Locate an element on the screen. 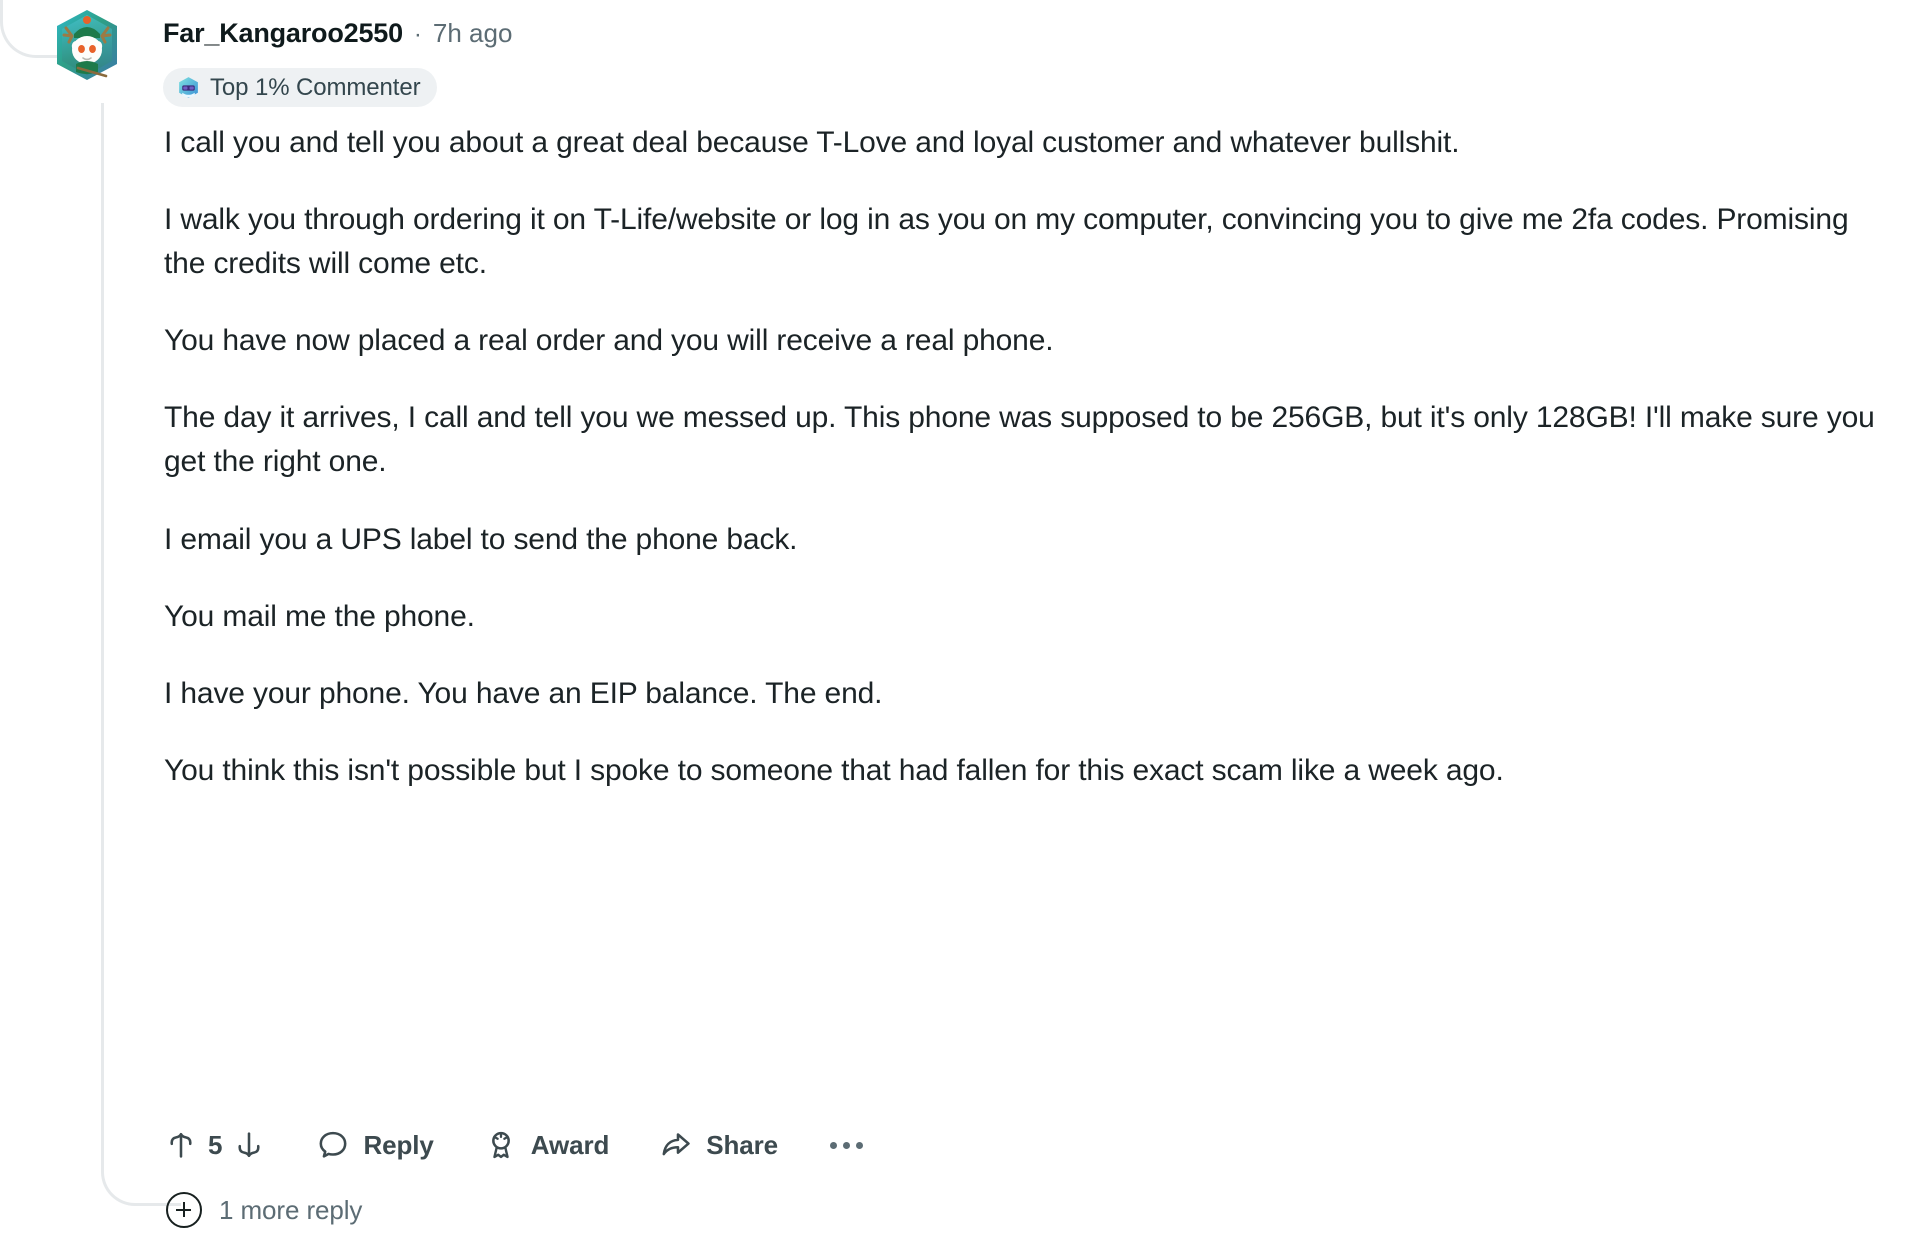 The height and width of the screenshot is (1242, 1920). award-label: Award is located at coordinates (570, 1144).